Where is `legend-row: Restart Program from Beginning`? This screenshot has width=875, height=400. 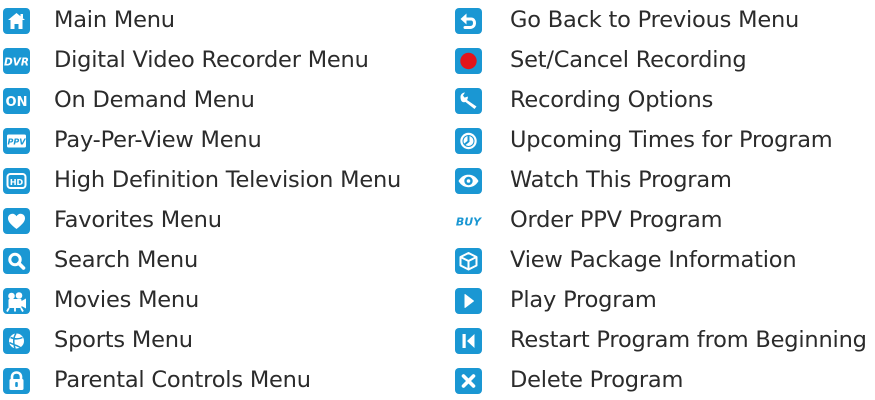 legend-row: Restart Program from Beginning is located at coordinates (659, 340).